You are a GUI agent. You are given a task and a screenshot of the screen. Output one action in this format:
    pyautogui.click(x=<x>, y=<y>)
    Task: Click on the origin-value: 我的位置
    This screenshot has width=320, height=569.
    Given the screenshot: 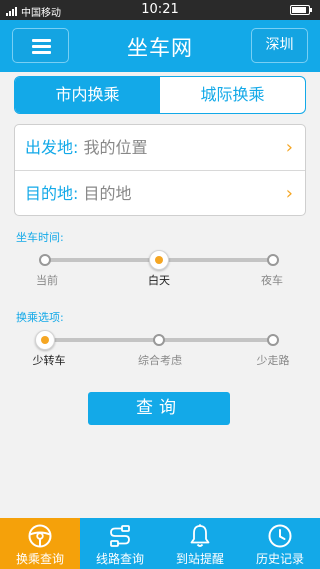 What is the action you would take?
    pyautogui.click(x=115, y=147)
    